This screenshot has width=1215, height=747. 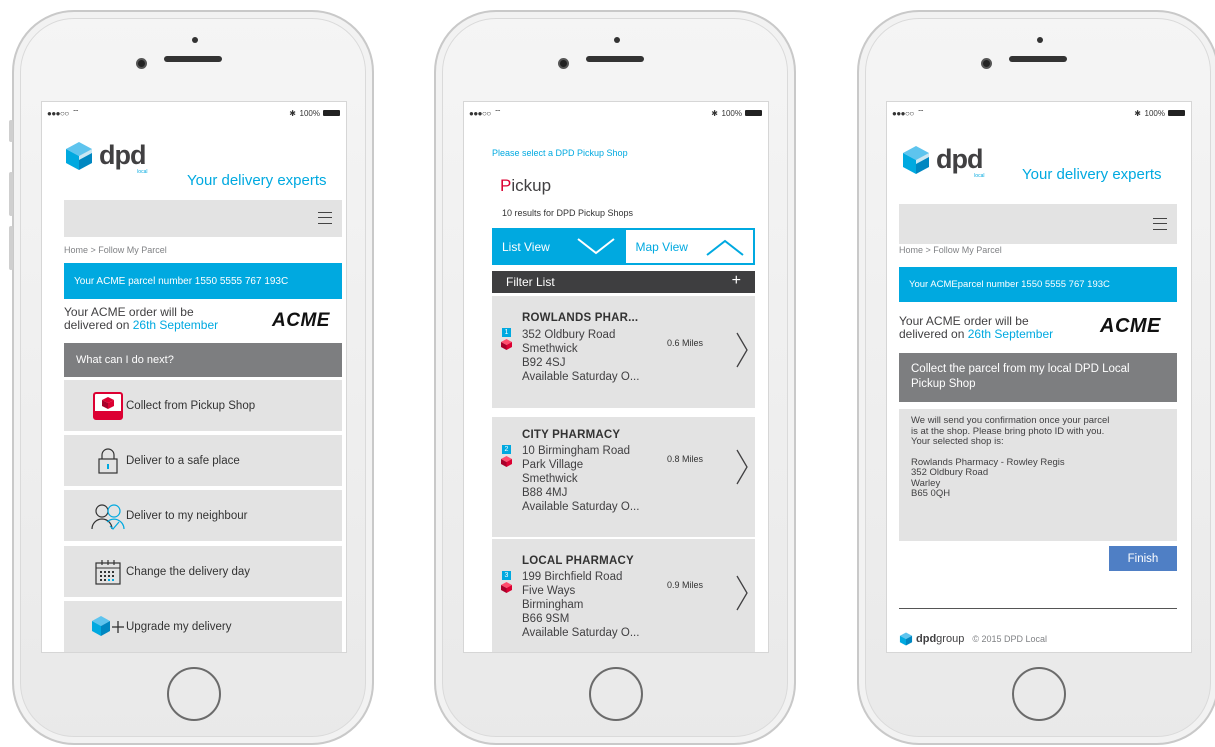 I want to click on chevron-up-icon, so click(x=725, y=247).